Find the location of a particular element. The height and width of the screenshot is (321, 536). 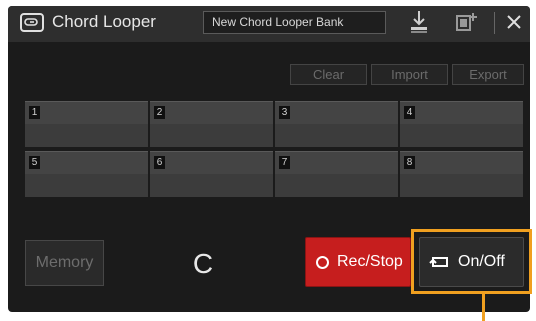

cell-number: 4 is located at coordinates (409, 112).